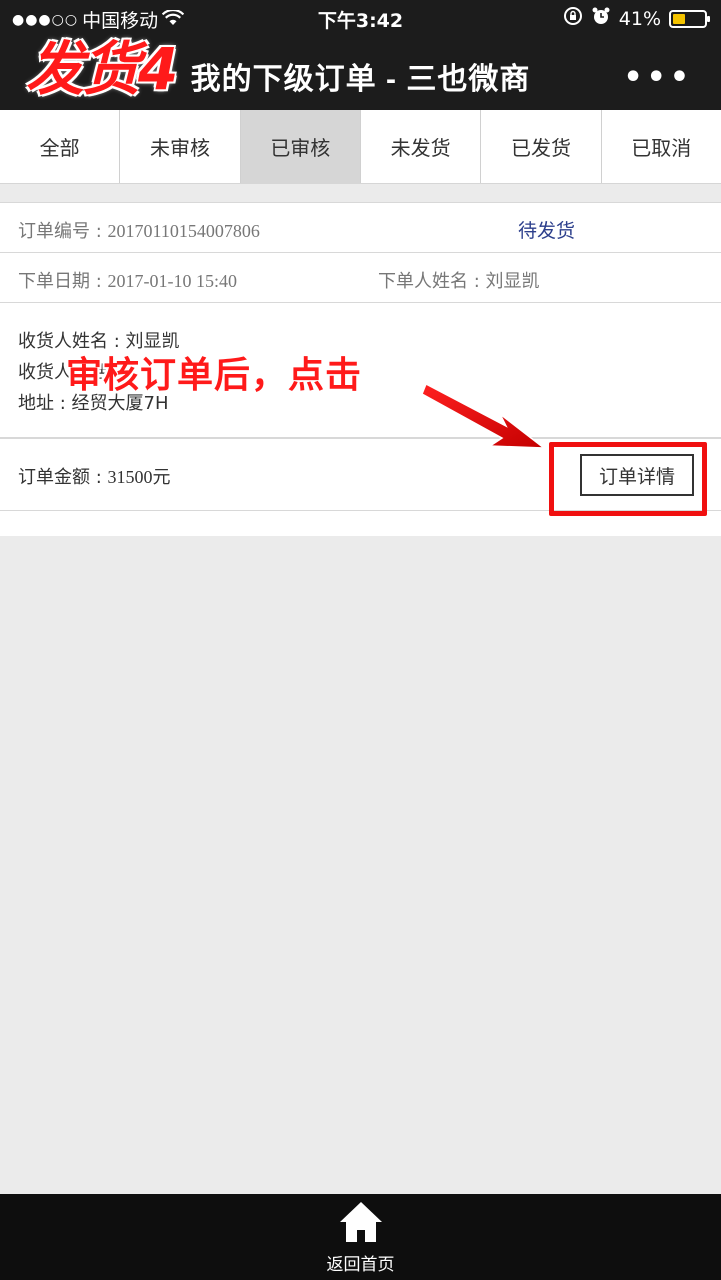 The image size is (721, 1280). Describe the element at coordinates (639, 18) in the screenshot. I see `battery-percent: 41%` at that location.